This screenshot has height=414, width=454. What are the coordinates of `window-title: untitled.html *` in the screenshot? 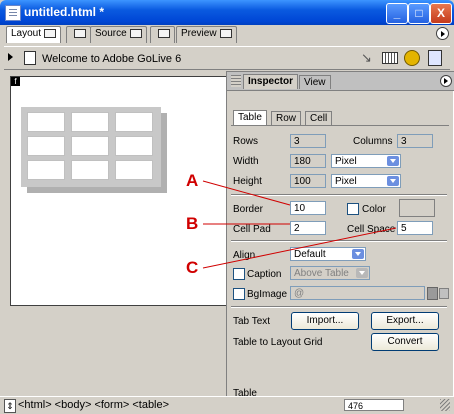 It's located at (64, 12).